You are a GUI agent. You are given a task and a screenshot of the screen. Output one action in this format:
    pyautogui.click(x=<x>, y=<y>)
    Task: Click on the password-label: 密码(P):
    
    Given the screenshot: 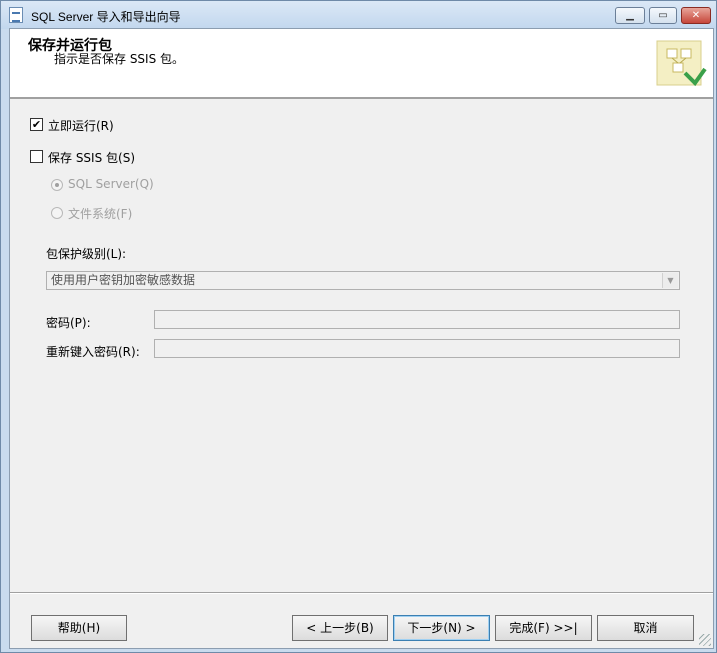 What is the action you would take?
    pyautogui.click(x=68, y=323)
    